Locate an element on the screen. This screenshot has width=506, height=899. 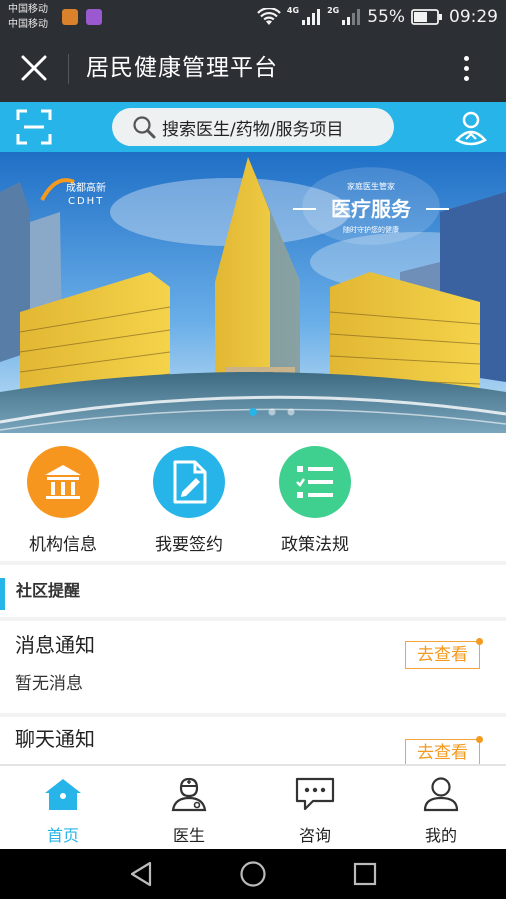
back-triangle-icon is located at coordinates (141, 874).